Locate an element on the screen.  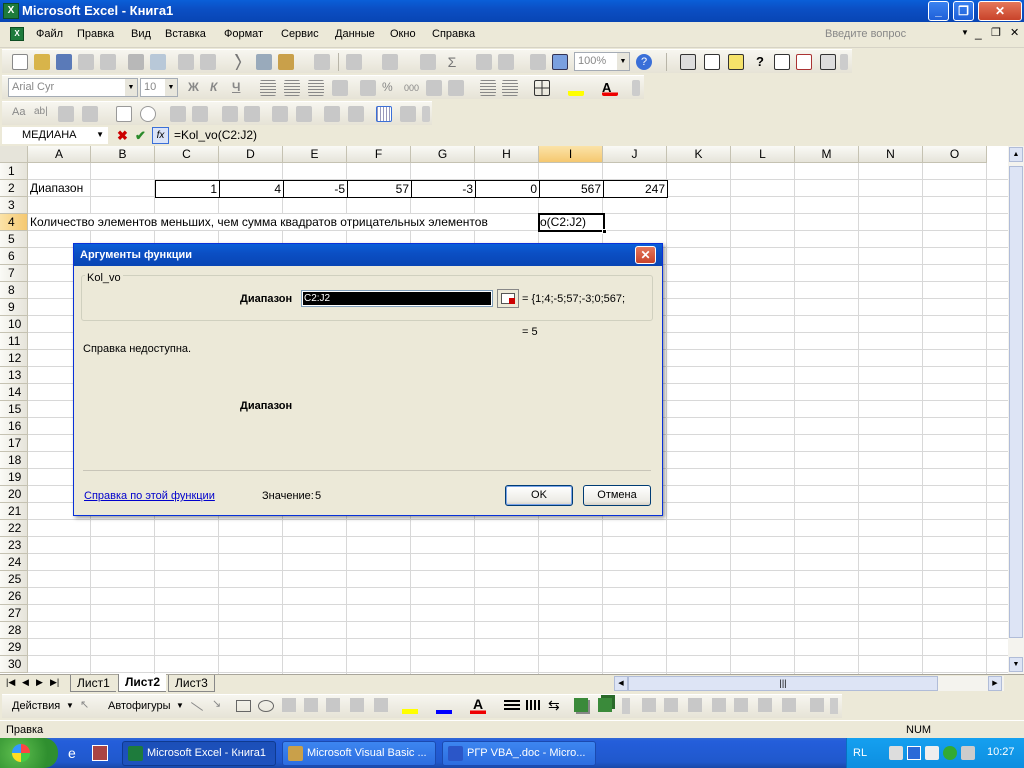
align-left-icon is located at coordinates (268, 88).